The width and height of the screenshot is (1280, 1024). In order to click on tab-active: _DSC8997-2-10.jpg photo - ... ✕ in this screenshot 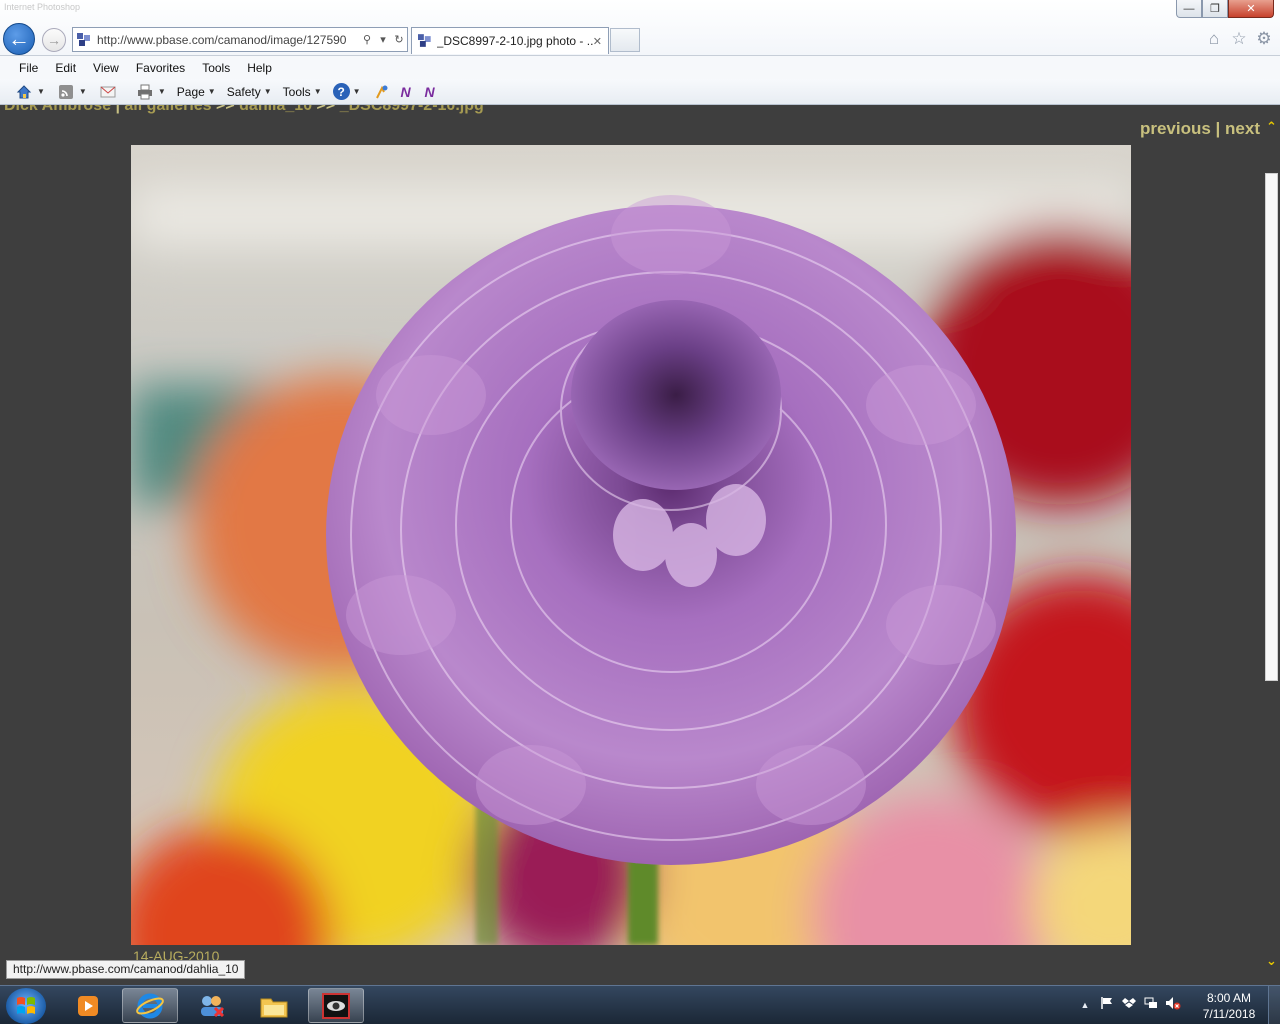, I will do `click(510, 40)`.